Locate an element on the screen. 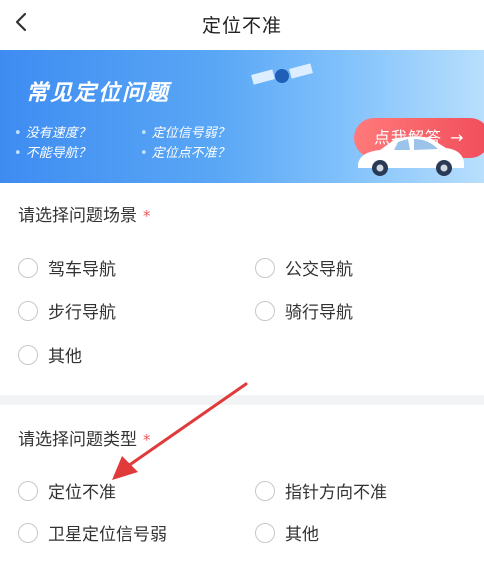 Image resolution: width=484 pixels, height=573 pixels. section-divider is located at coordinates (242, 400).